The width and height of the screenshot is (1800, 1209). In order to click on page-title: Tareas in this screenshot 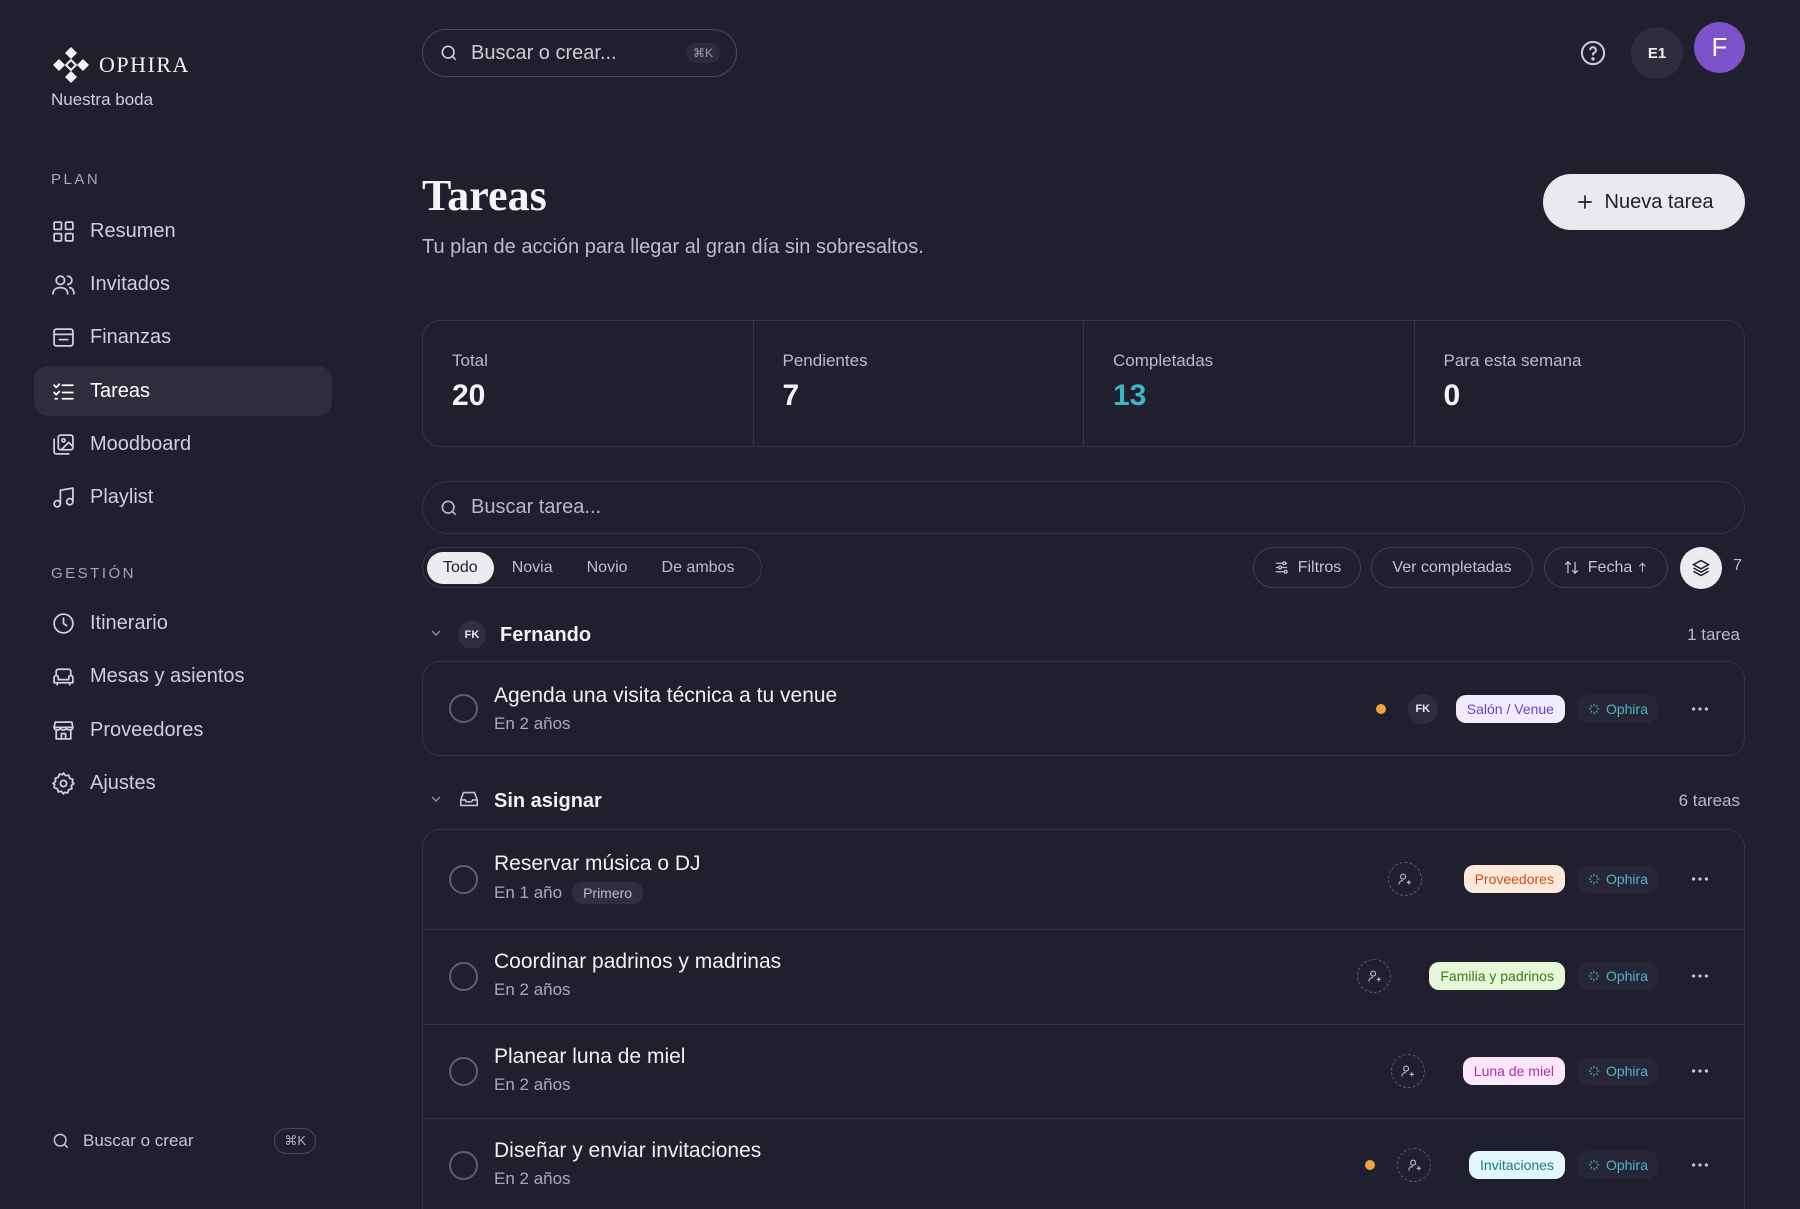, I will do `click(484, 195)`.